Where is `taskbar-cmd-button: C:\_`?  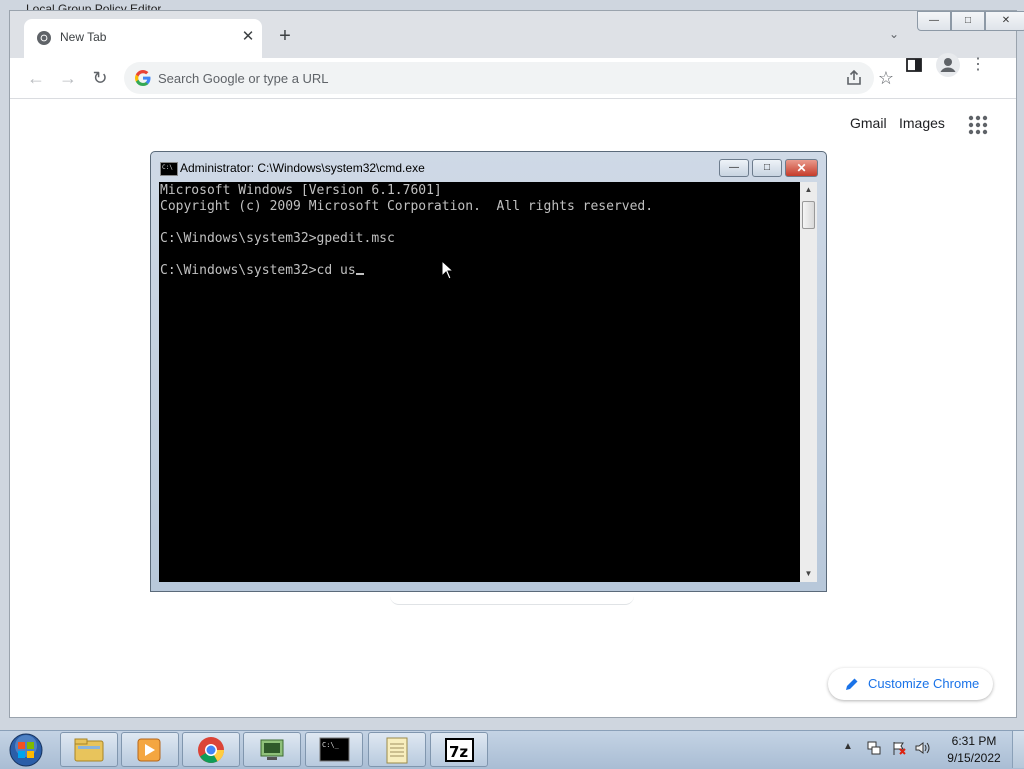
taskbar-cmd-button: C:\_ is located at coordinates (334, 749).